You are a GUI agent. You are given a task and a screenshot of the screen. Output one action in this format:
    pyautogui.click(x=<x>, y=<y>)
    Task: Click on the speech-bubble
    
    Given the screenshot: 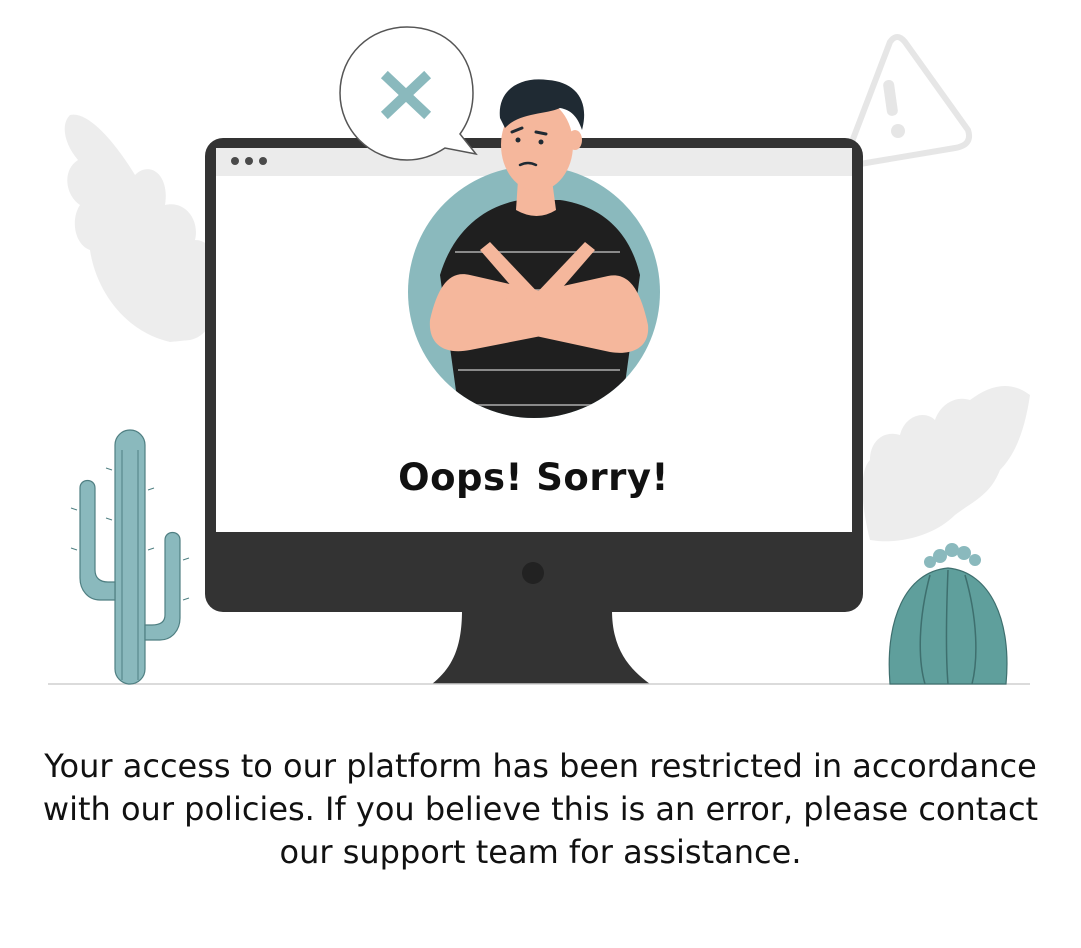 What is the action you would take?
    pyautogui.click(x=408, y=93)
    